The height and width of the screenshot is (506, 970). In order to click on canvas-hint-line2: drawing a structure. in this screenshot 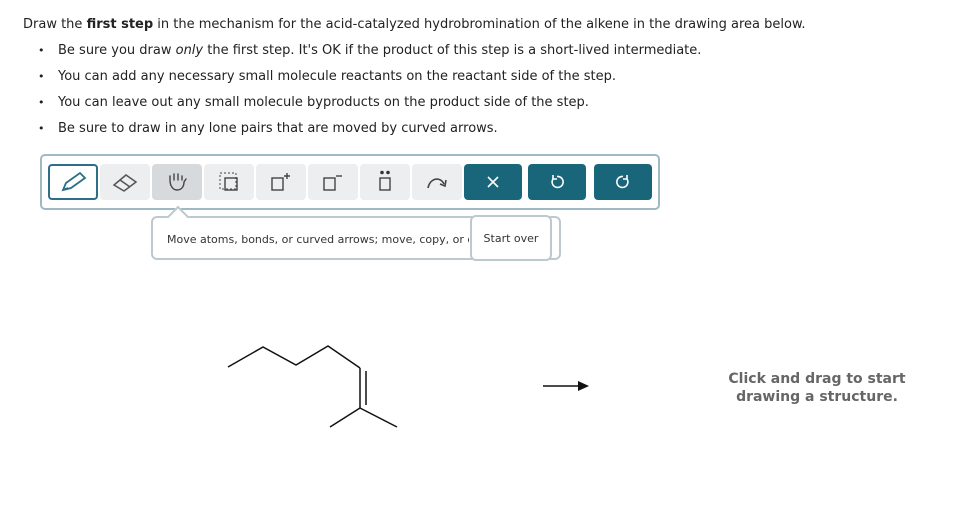, I will do `click(817, 397)`.